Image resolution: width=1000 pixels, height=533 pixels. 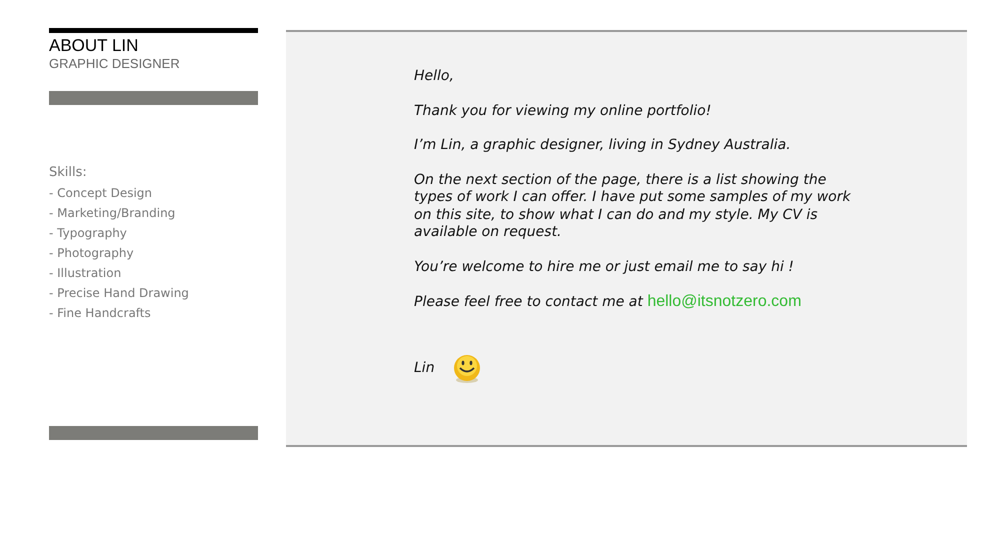 What do you see at coordinates (100, 313) in the screenshot?
I see `skill-item: - Fine Handcrafts` at bounding box center [100, 313].